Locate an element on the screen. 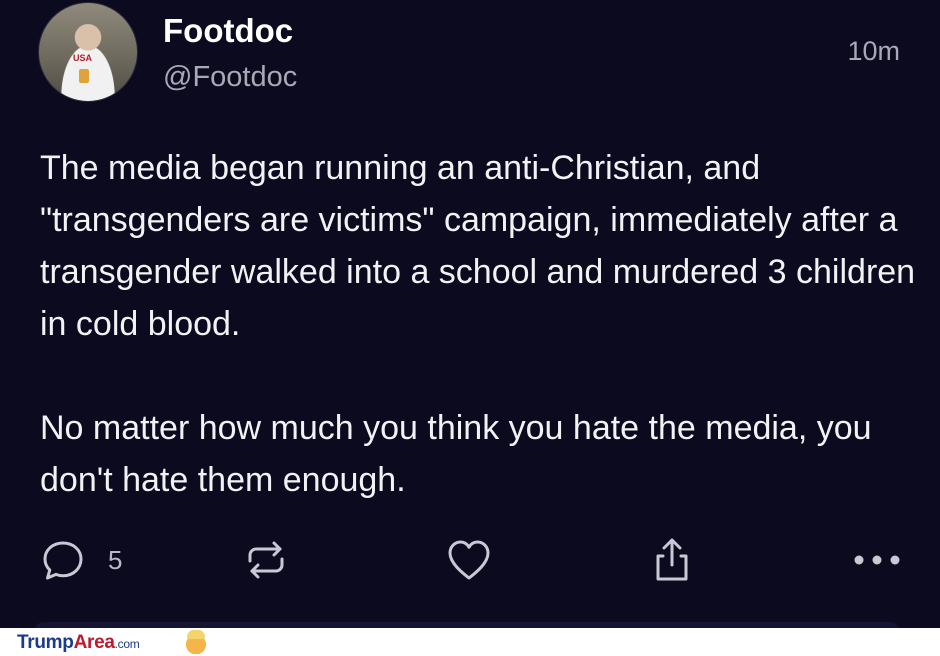 This screenshot has height=656, width=940. user-handle: @Footdoc is located at coordinates (230, 77).